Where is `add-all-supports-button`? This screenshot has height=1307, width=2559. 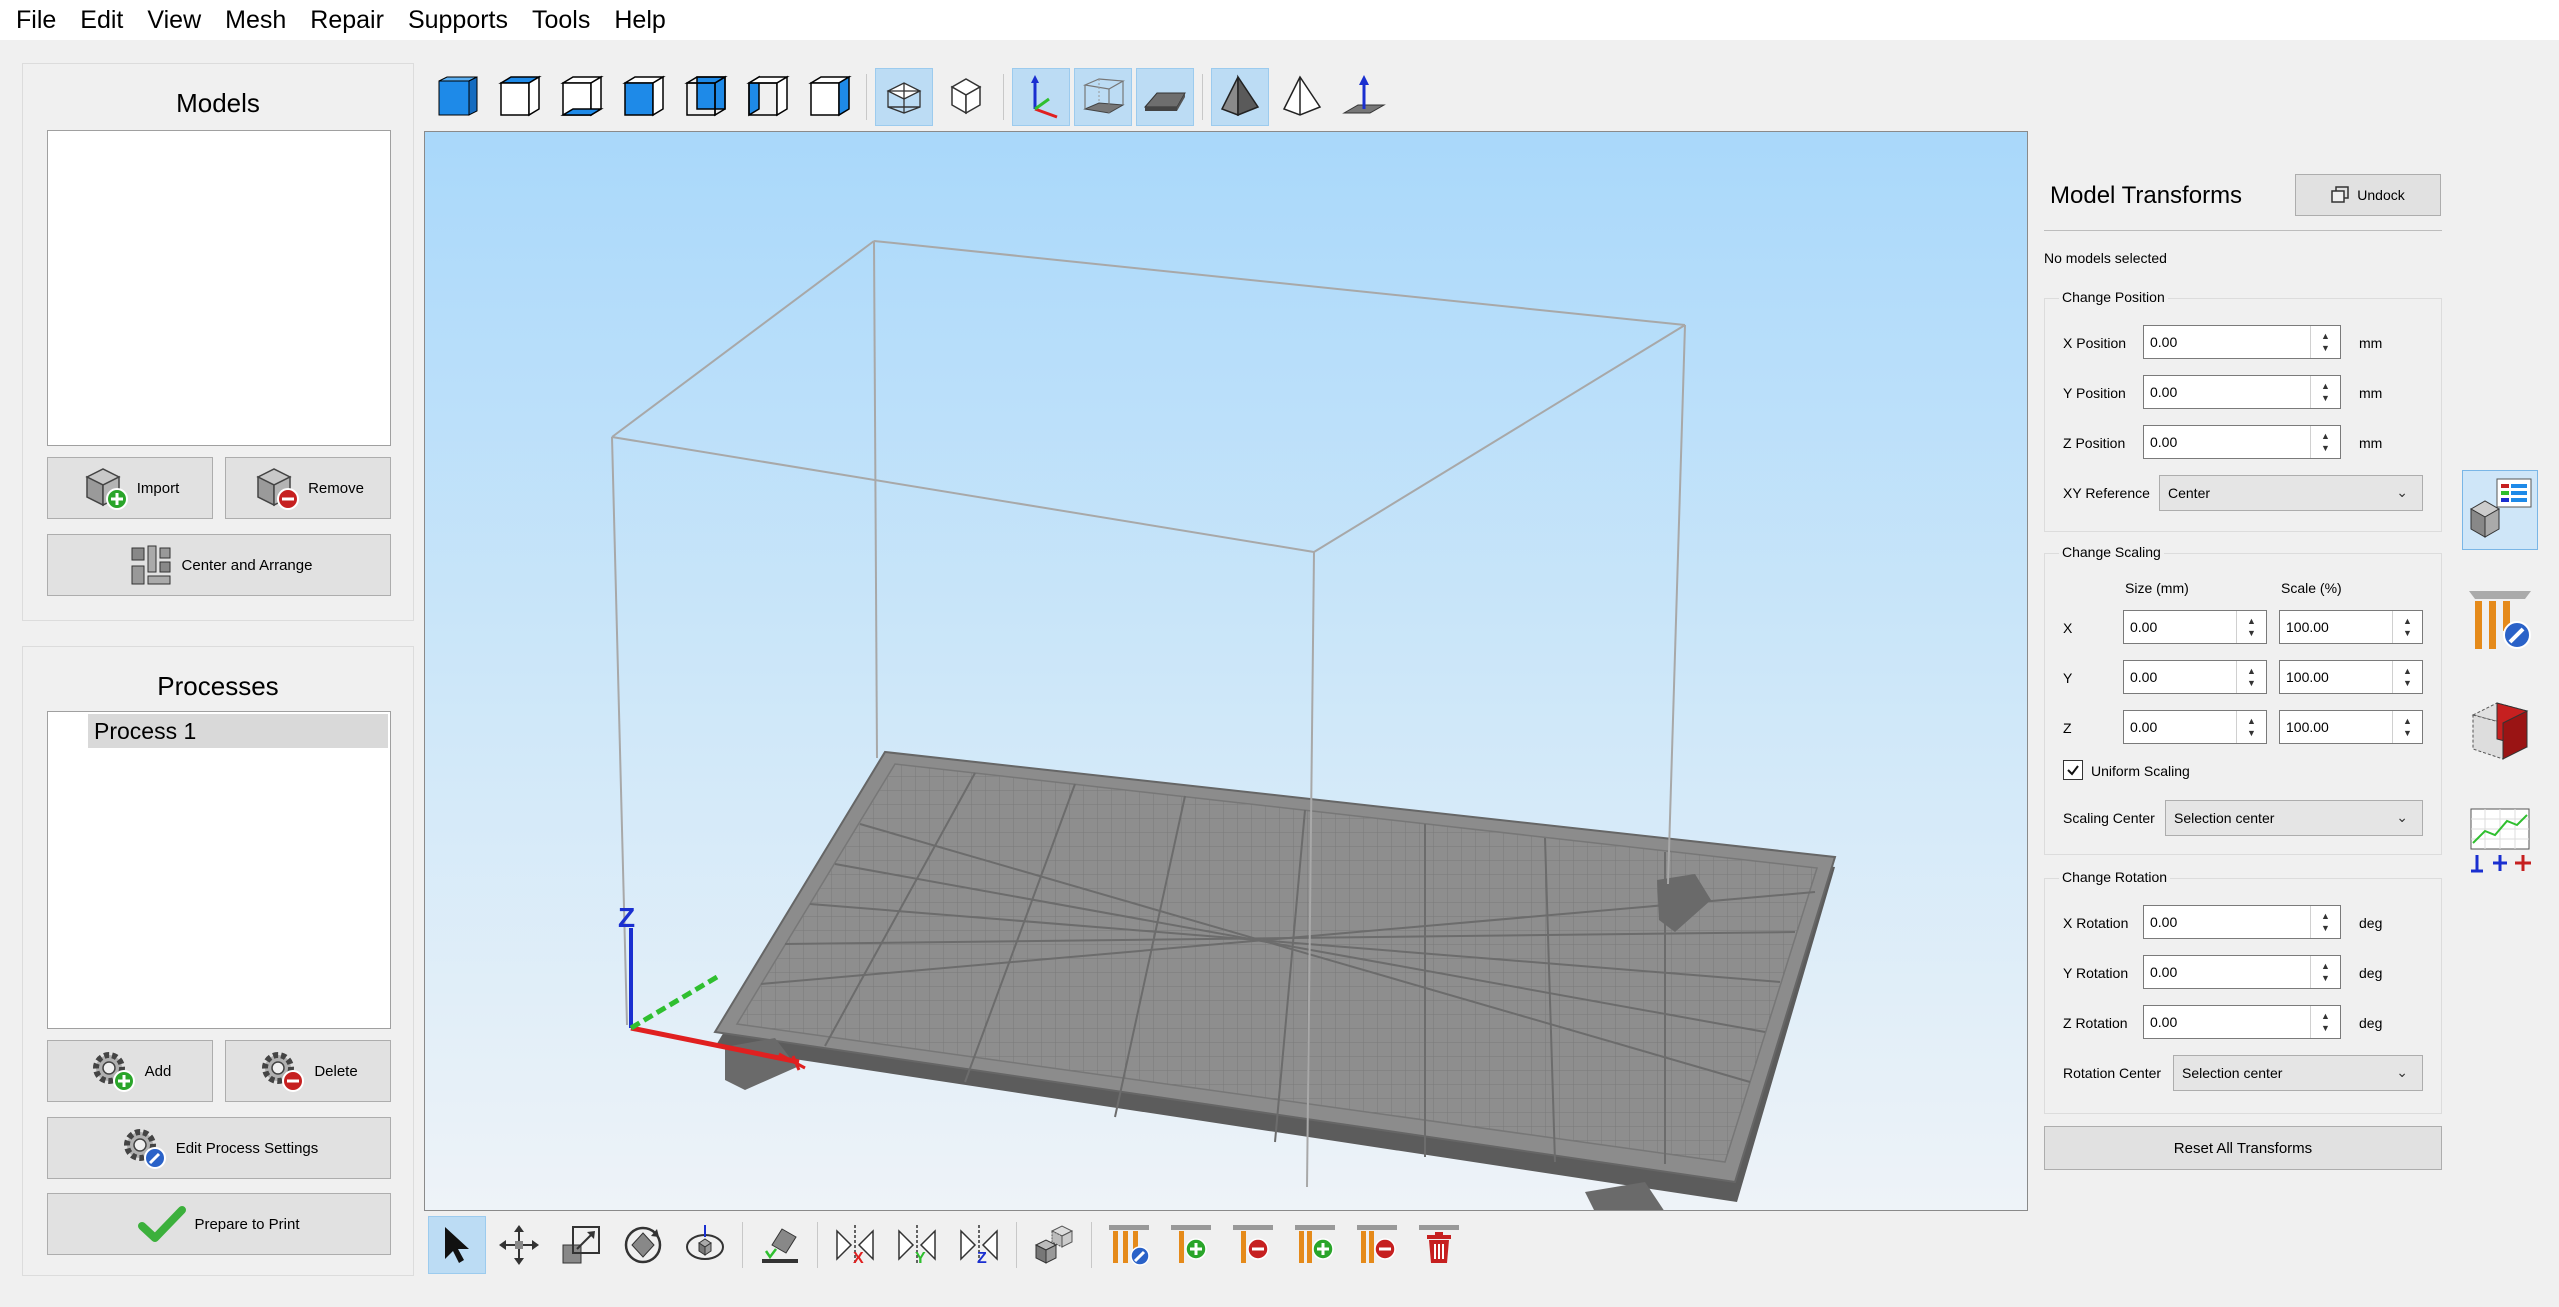 add-all-supports-button is located at coordinates (1315, 1245).